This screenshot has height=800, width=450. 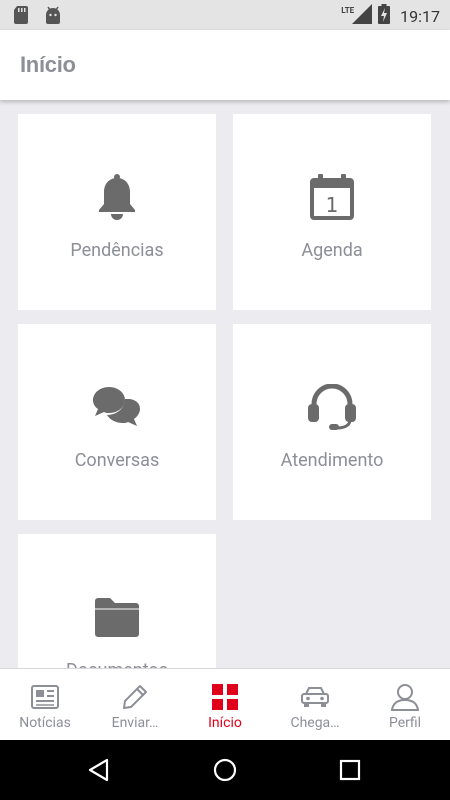 I want to click on chat-bubbles-icon, so click(x=117, y=407).